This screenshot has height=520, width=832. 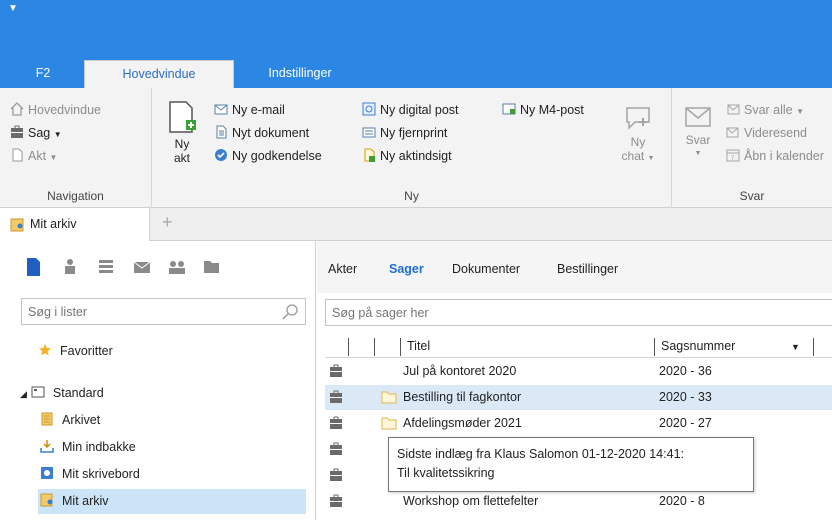 What do you see at coordinates (70, 267) in the screenshot?
I see `workflow-icon` at bounding box center [70, 267].